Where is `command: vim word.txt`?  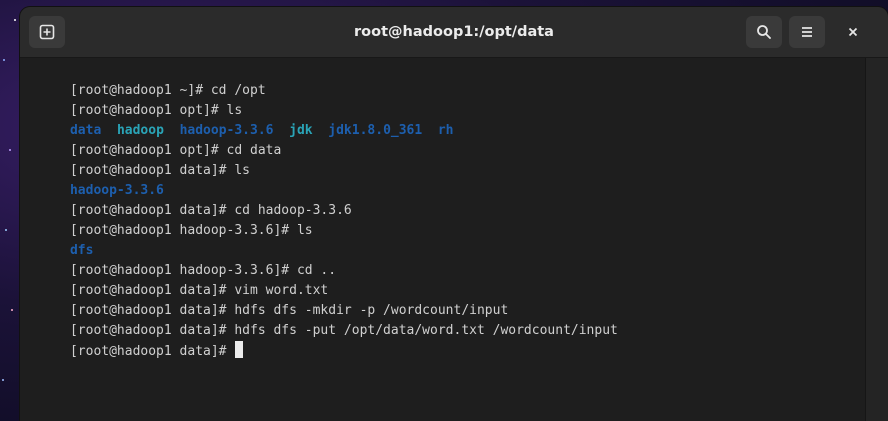 command: vim word.txt is located at coordinates (281, 290).